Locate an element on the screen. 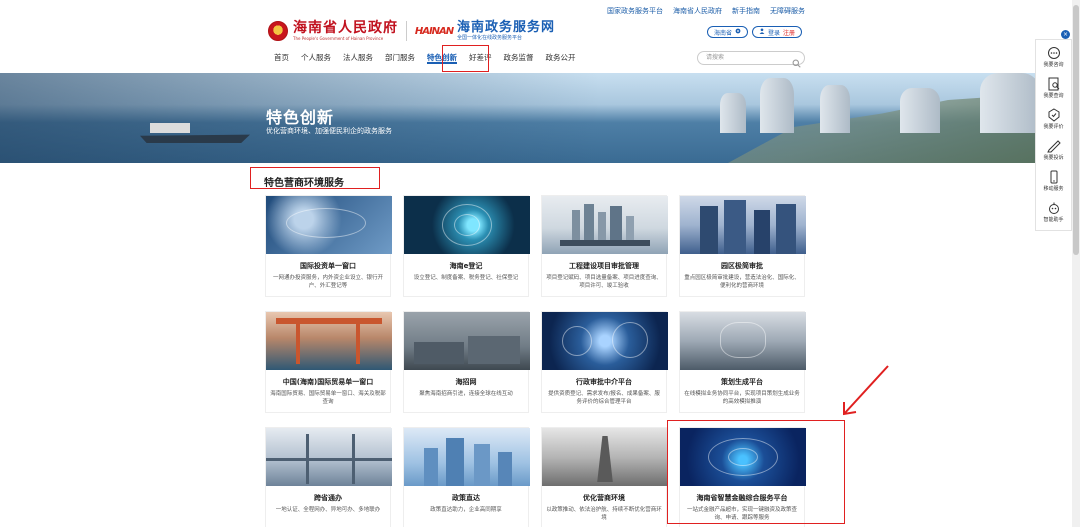 This screenshot has width=1080, height=527. search-input: 请搜索 is located at coordinates (751, 58).